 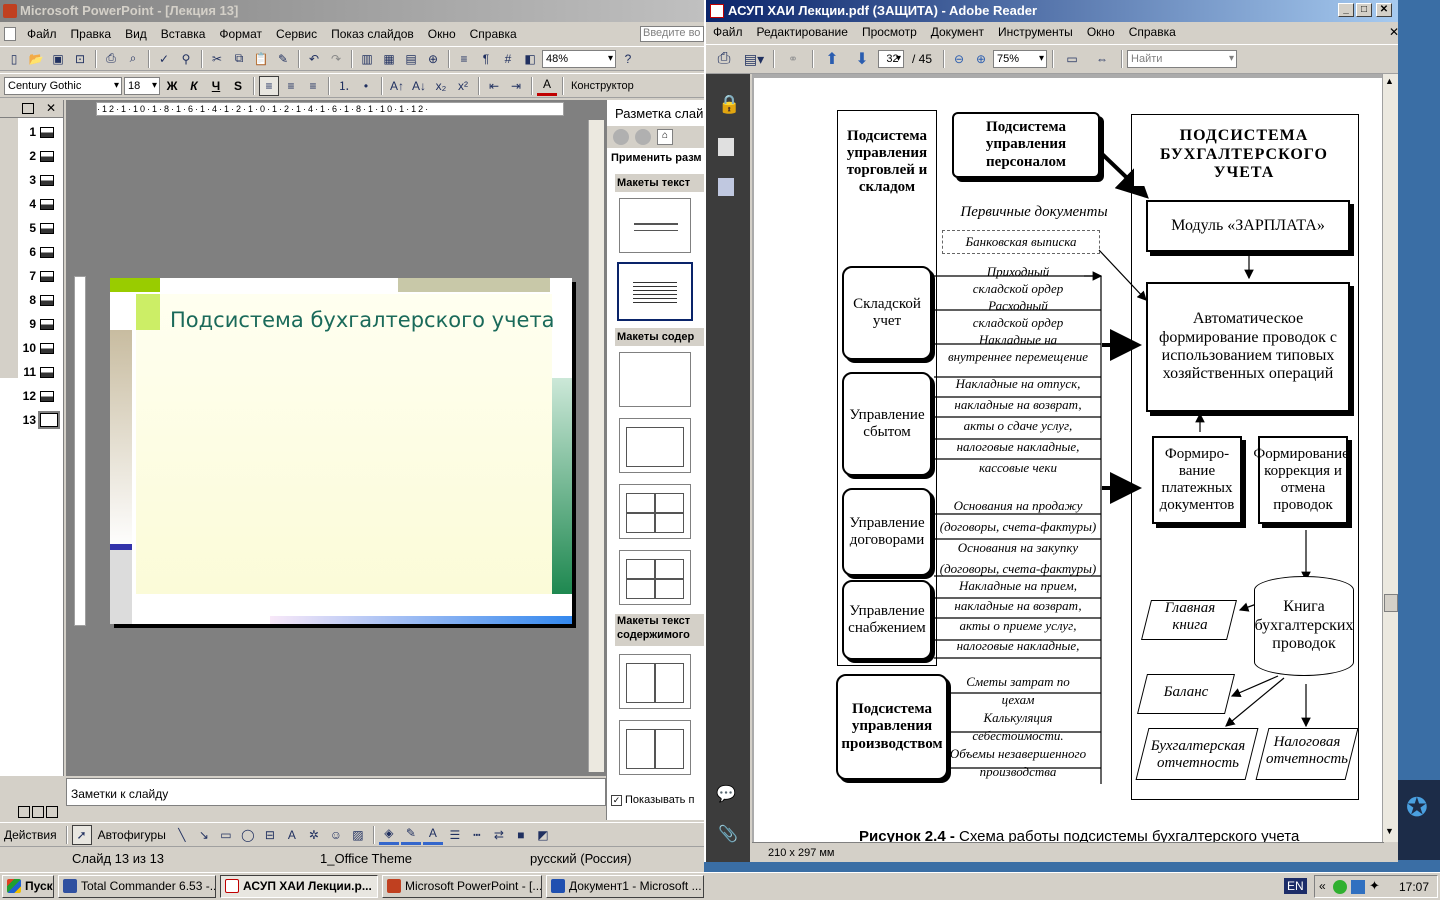 I want to click on reader-menu-view: Просмотр, so click(x=889, y=32).